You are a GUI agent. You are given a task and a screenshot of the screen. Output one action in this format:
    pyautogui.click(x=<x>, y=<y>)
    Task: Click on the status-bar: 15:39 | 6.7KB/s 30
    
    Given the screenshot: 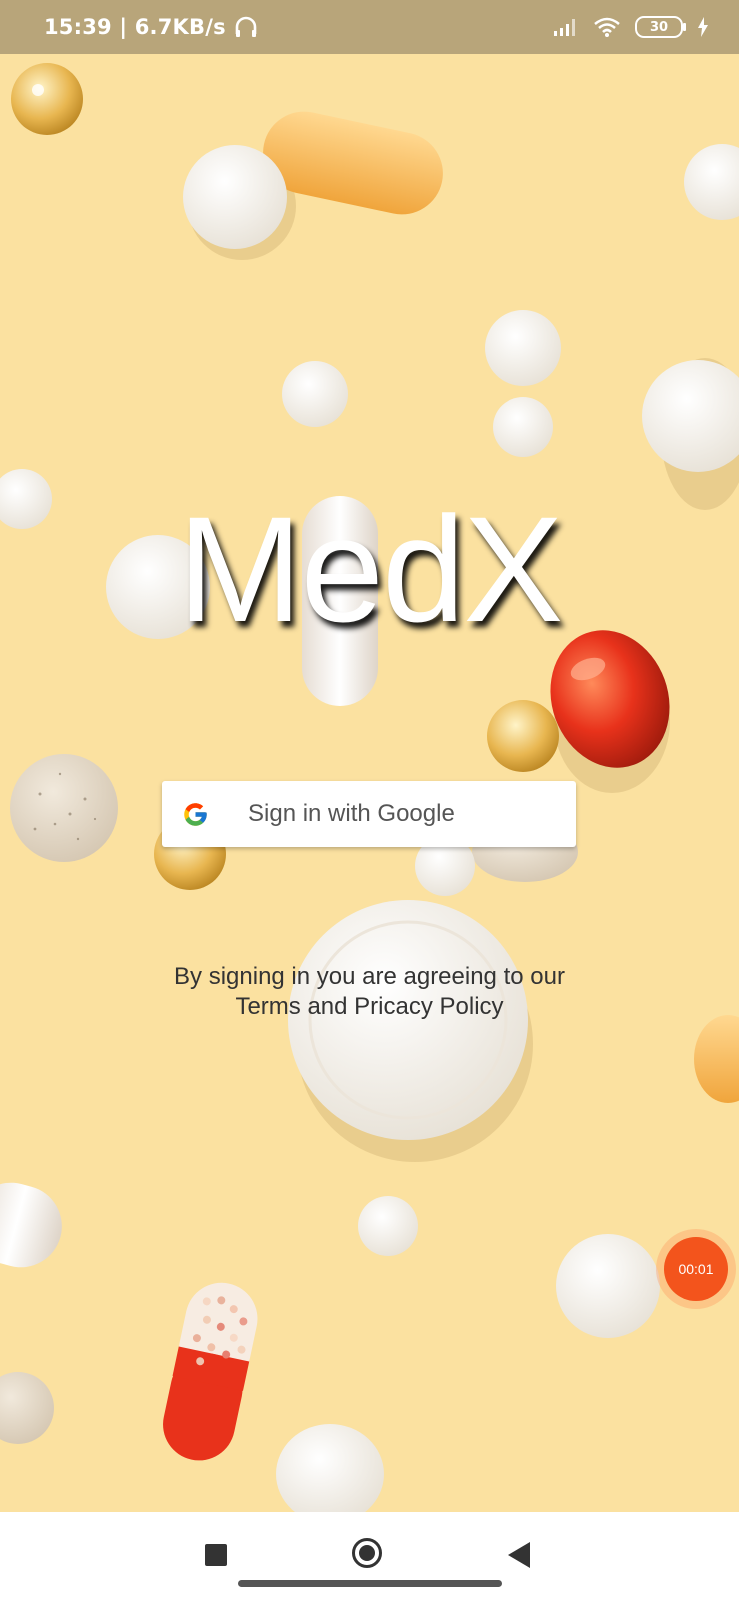 What is the action you would take?
    pyautogui.click(x=369, y=27)
    